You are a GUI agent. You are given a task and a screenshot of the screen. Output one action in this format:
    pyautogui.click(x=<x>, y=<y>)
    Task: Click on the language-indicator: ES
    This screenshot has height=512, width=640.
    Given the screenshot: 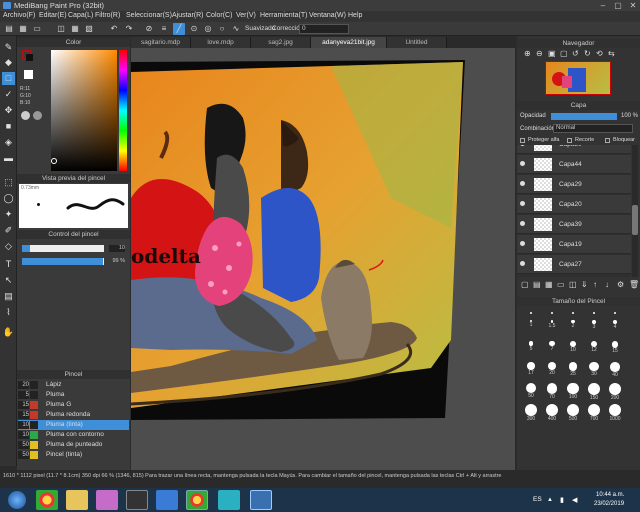 What is the action you would take?
    pyautogui.click(x=537, y=499)
    